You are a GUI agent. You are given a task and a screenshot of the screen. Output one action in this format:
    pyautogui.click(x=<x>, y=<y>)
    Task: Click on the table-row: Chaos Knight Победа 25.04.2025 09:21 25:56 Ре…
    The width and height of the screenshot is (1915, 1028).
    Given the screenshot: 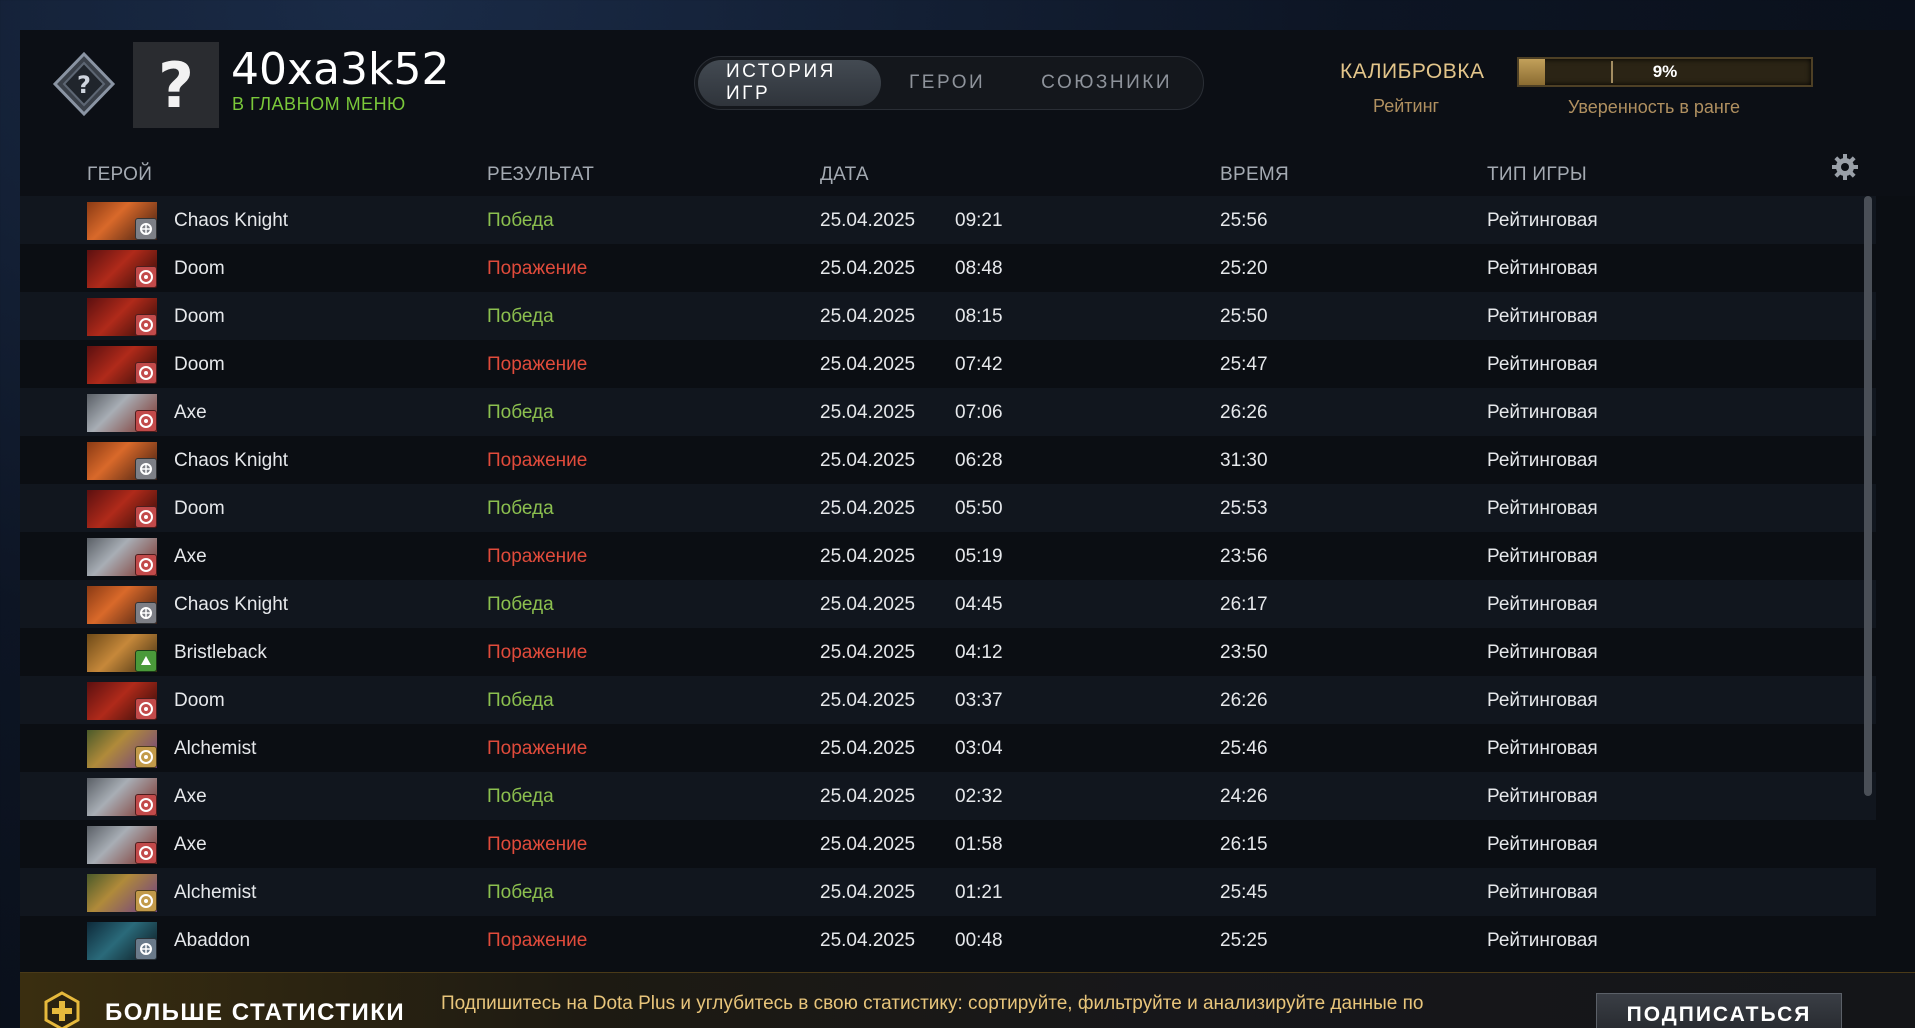 What is the action you would take?
    pyautogui.click(x=948, y=220)
    